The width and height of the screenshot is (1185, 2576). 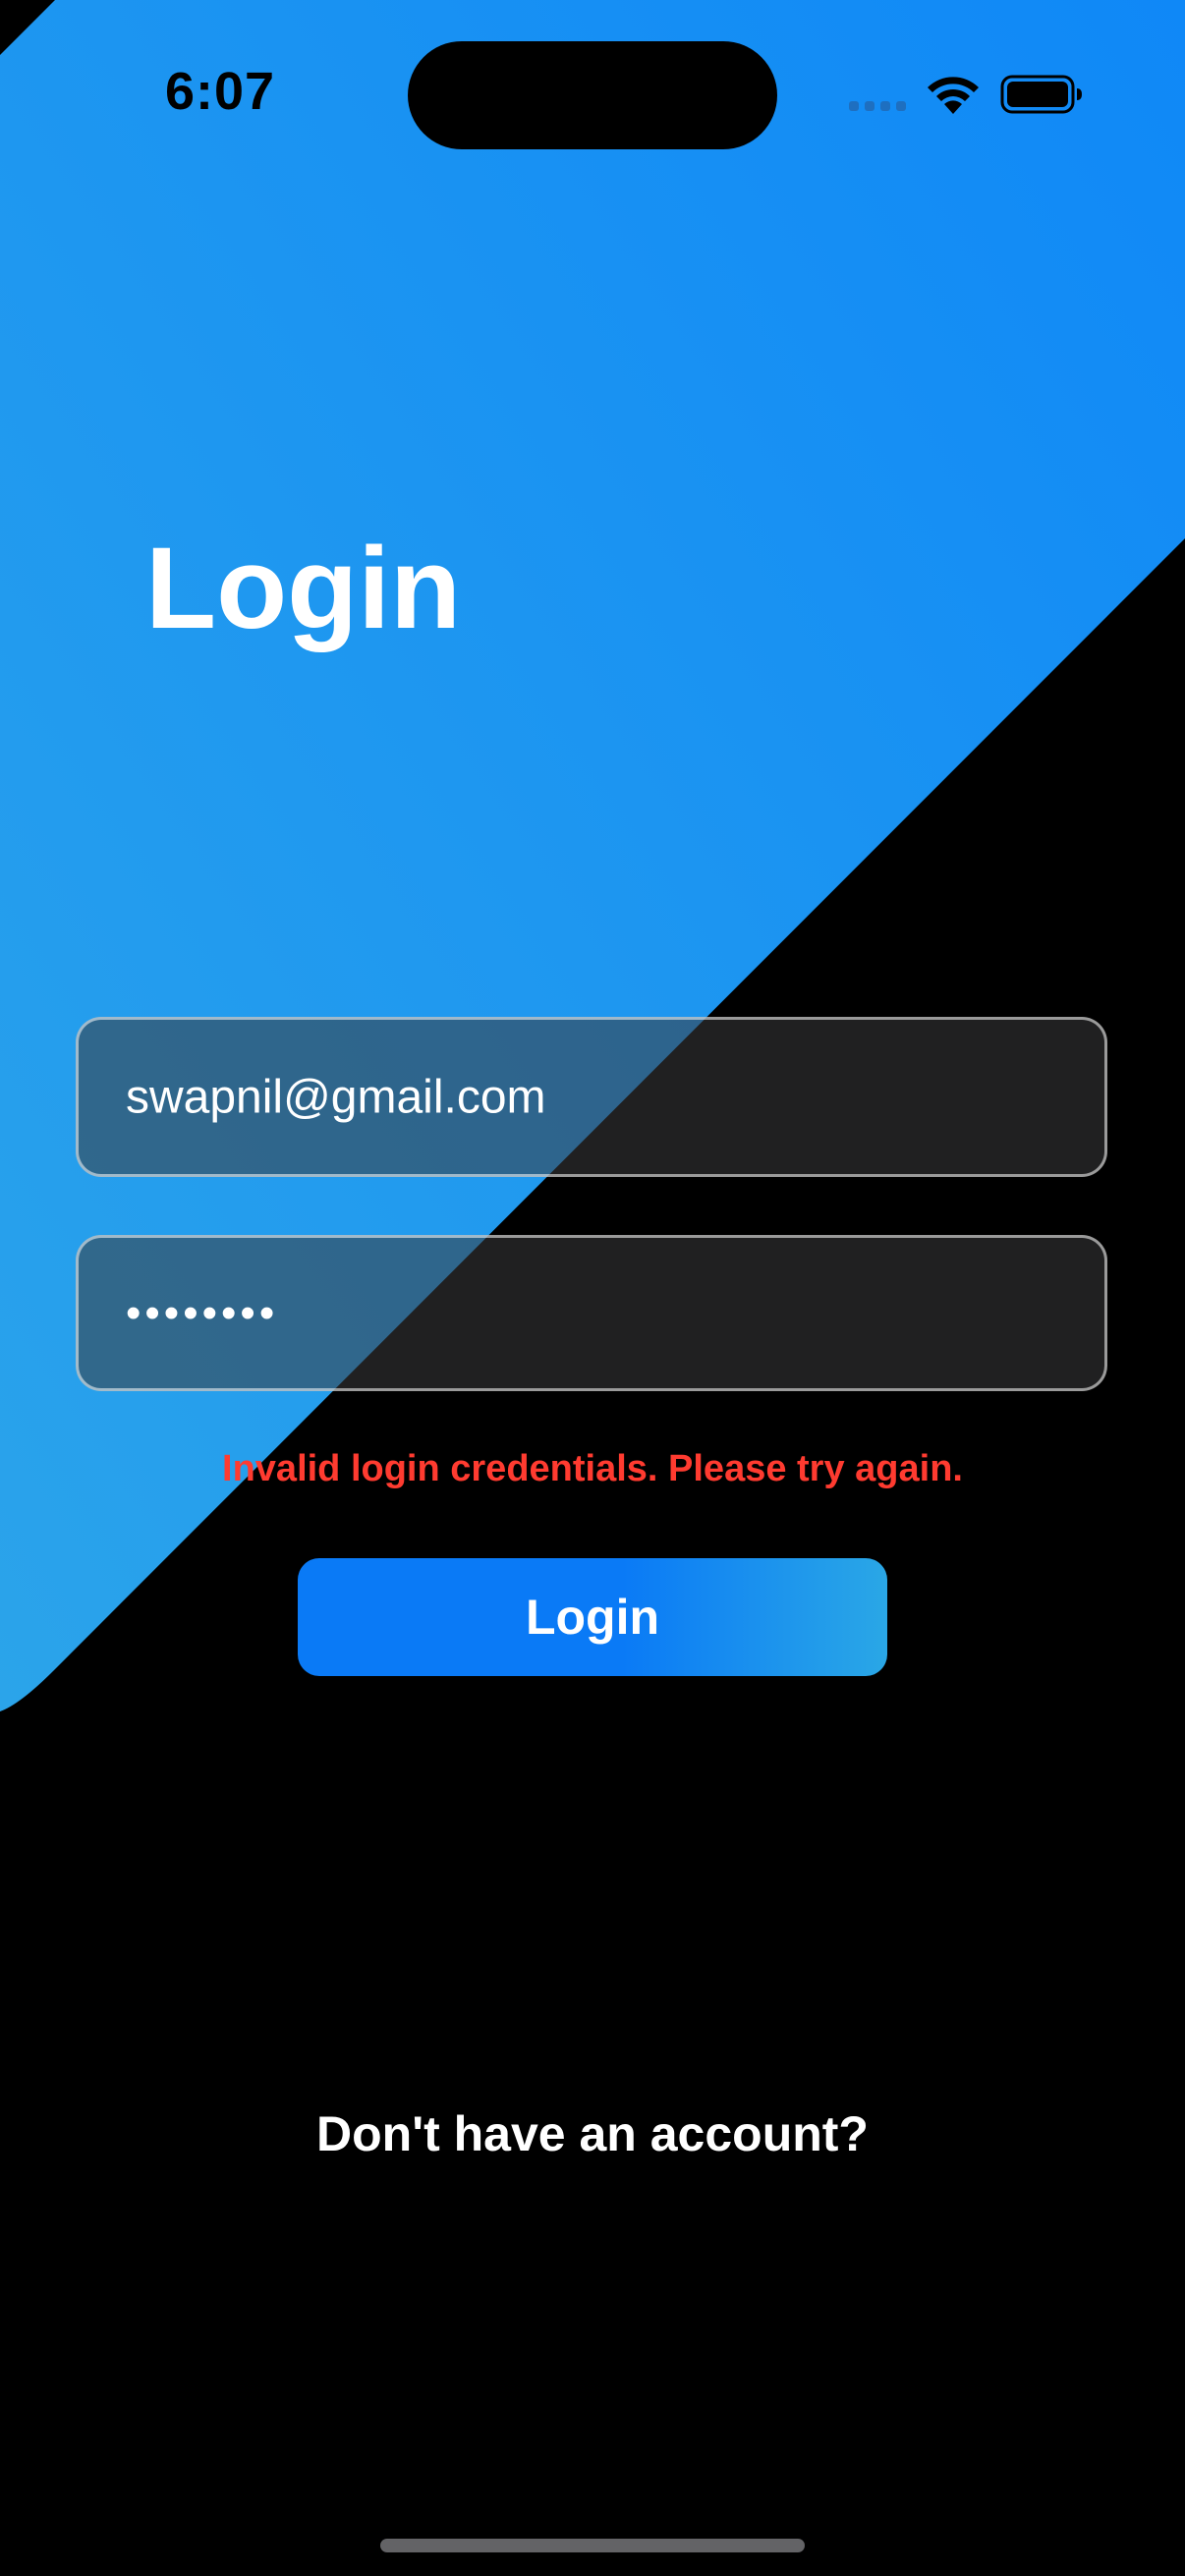 I want to click on status-time: 6:07, so click(x=221, y=91).